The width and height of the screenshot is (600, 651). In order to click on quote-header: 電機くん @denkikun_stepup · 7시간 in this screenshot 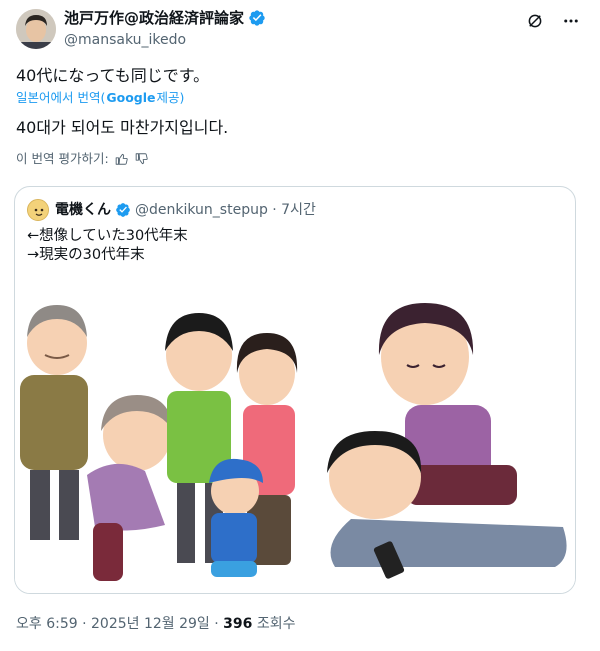, I will do `click(171, 210)`.